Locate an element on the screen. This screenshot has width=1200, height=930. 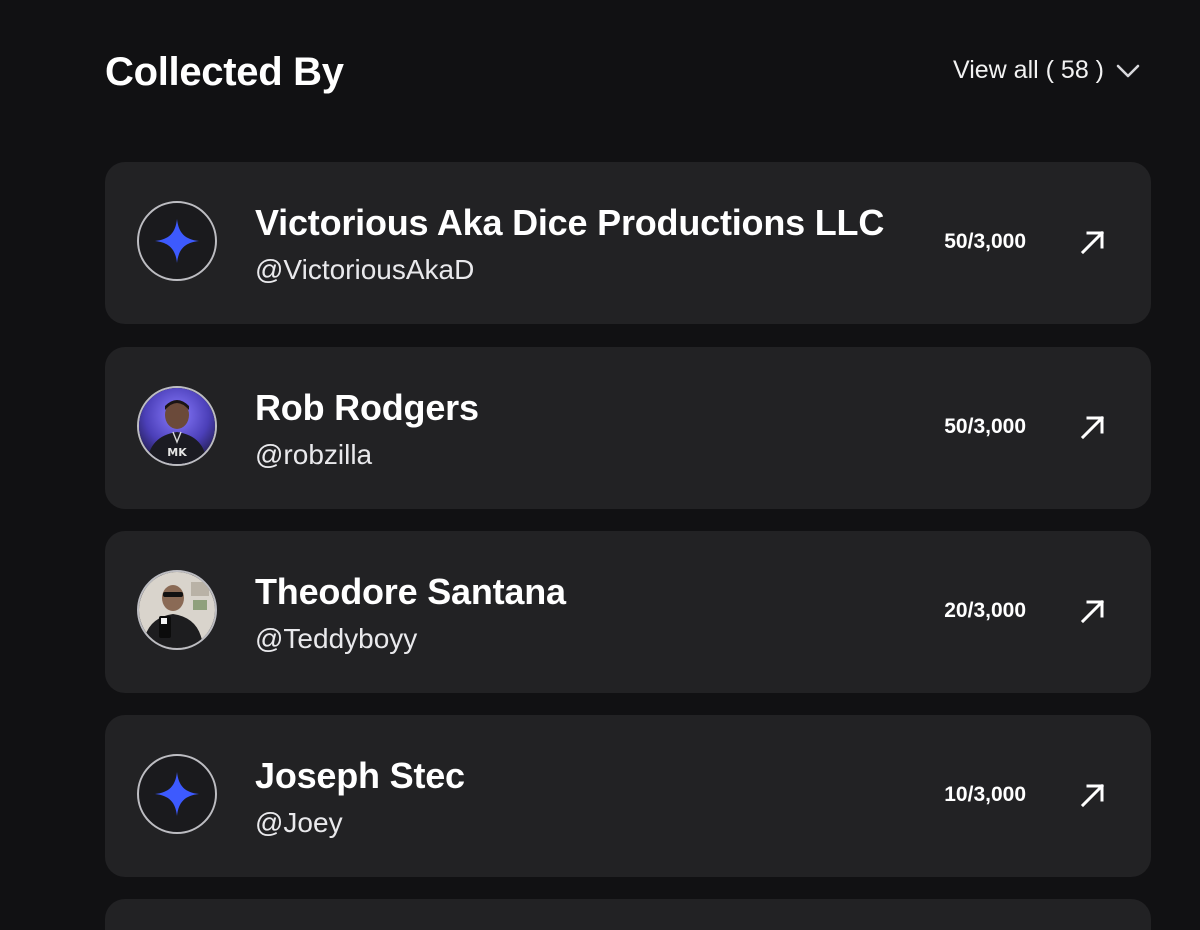
avatar: MK is located at coordinates (177, 426).